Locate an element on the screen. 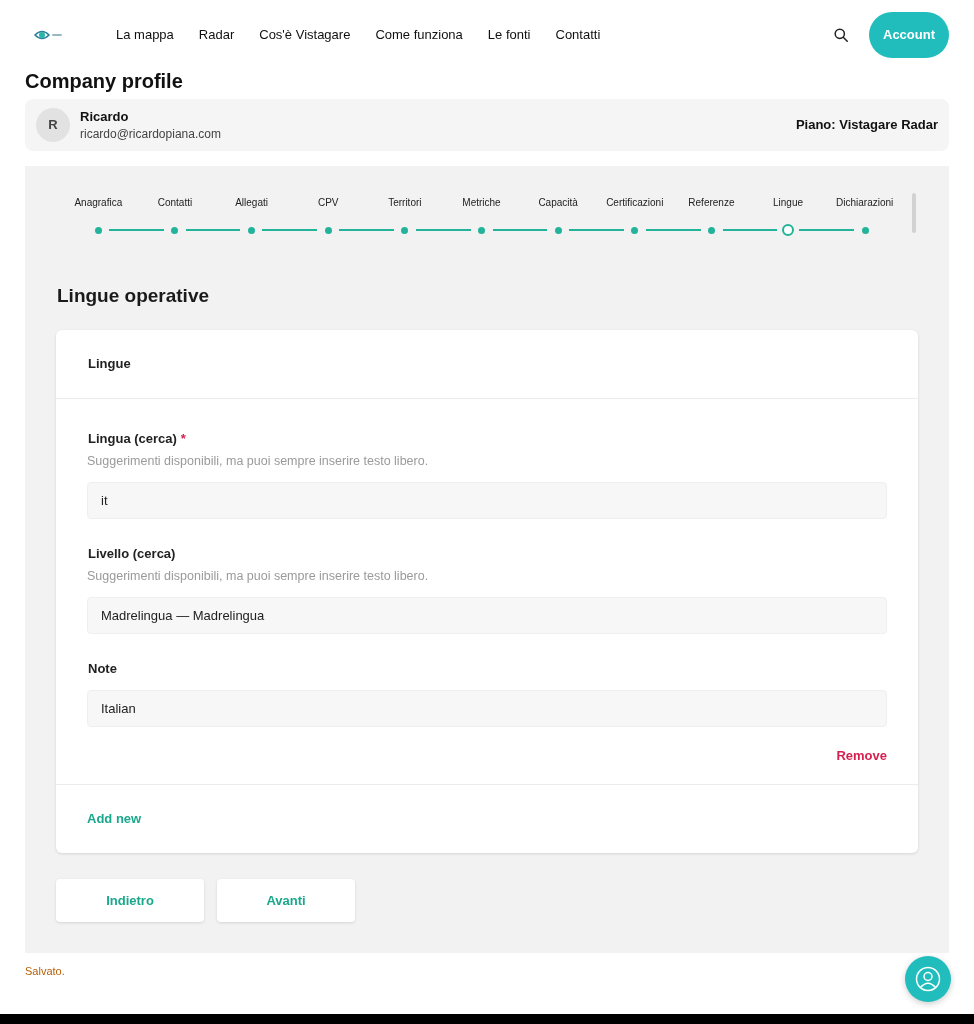 This screenshot has width=974, height=1024. search-icon is located at coordinates (841, 34).